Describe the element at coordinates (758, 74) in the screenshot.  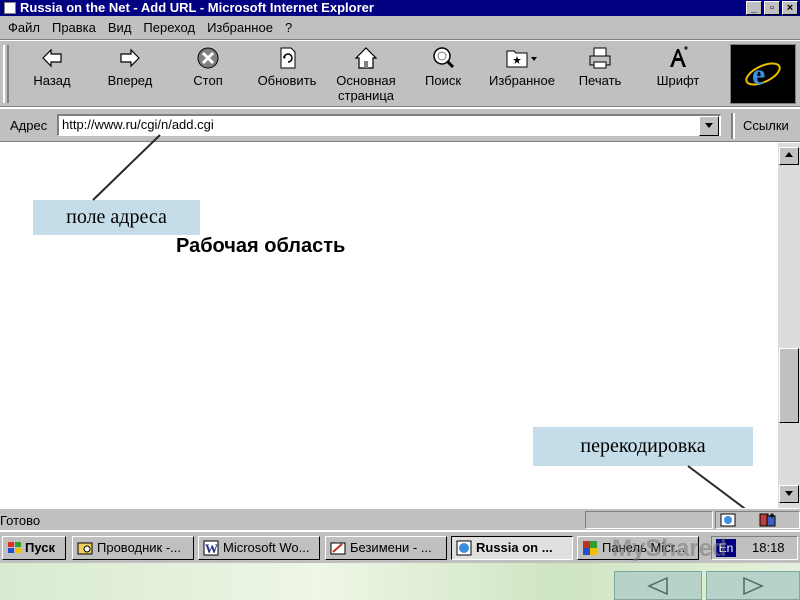
I see `svg-text: e` at that location.